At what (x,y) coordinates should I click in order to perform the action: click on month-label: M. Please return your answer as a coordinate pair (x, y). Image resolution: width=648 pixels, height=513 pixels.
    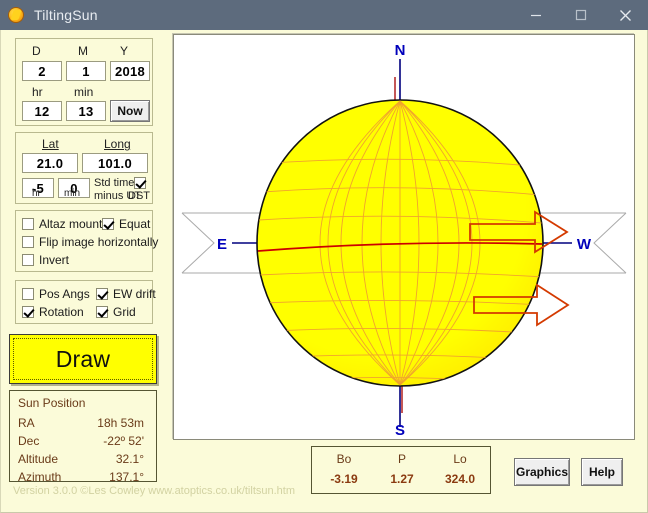
    Looking at the image, I should click on (83, 51).